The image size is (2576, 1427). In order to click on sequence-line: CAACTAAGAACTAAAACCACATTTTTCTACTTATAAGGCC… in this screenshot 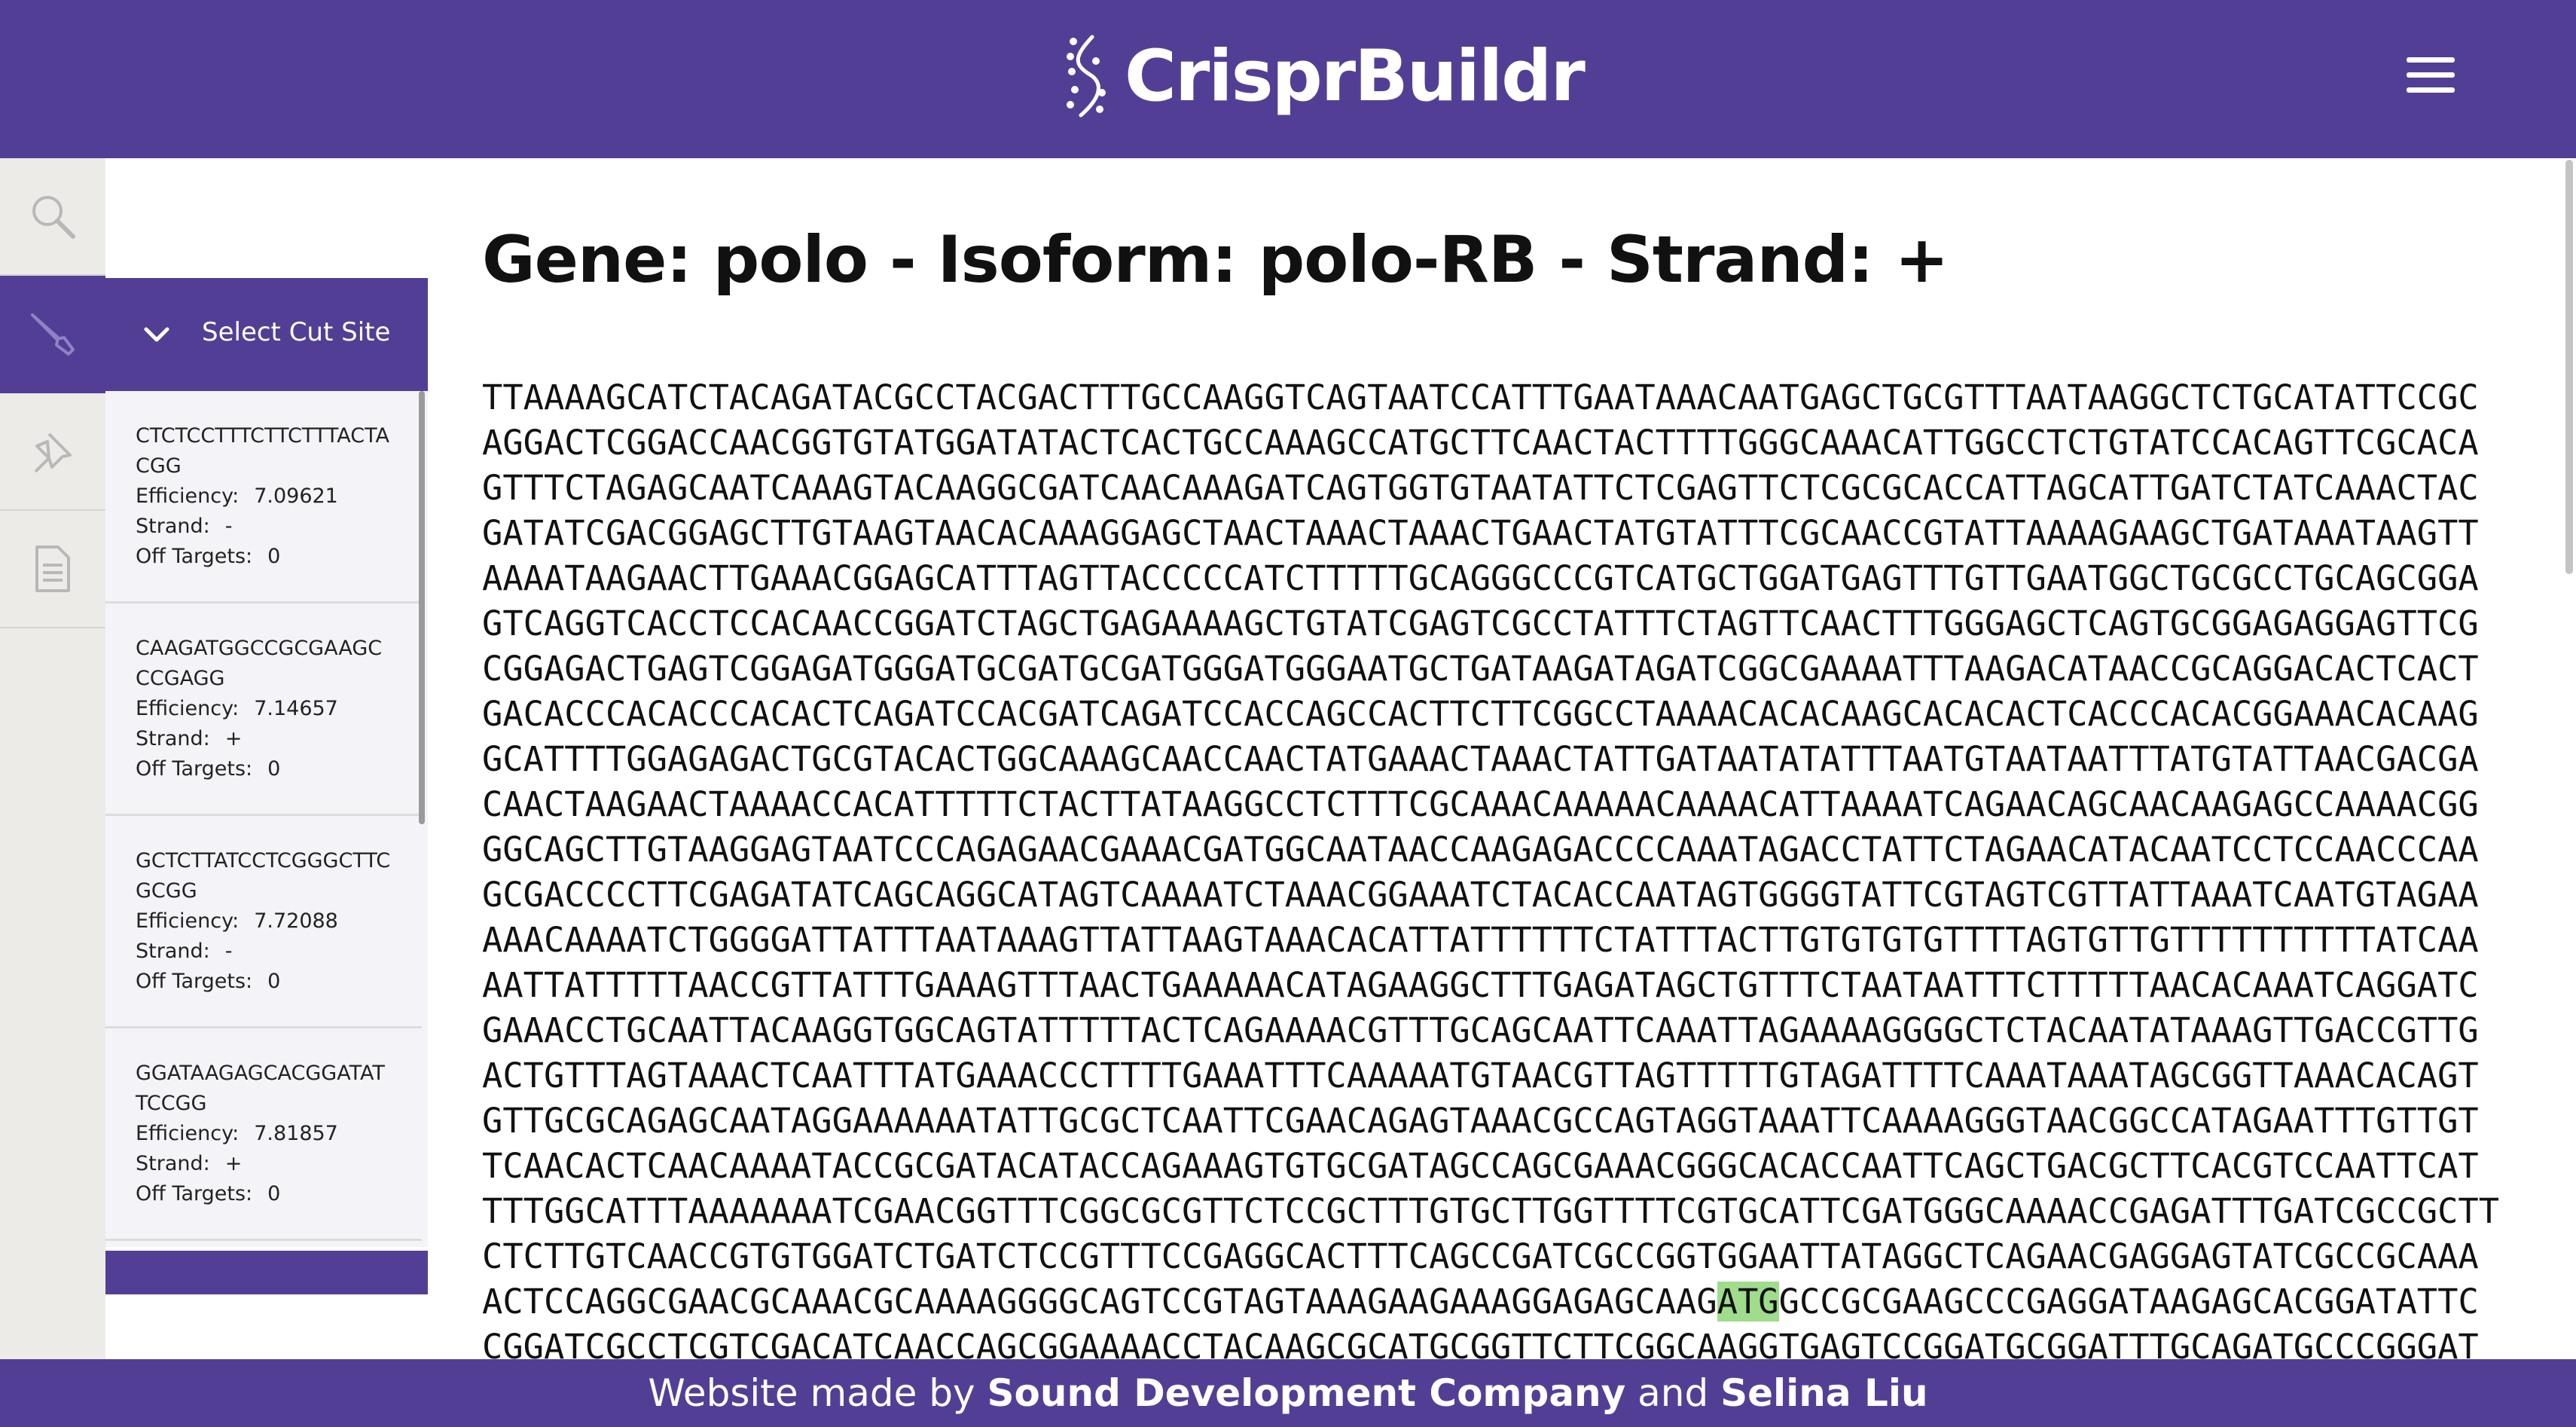, I will do `click(1481, 804)`.